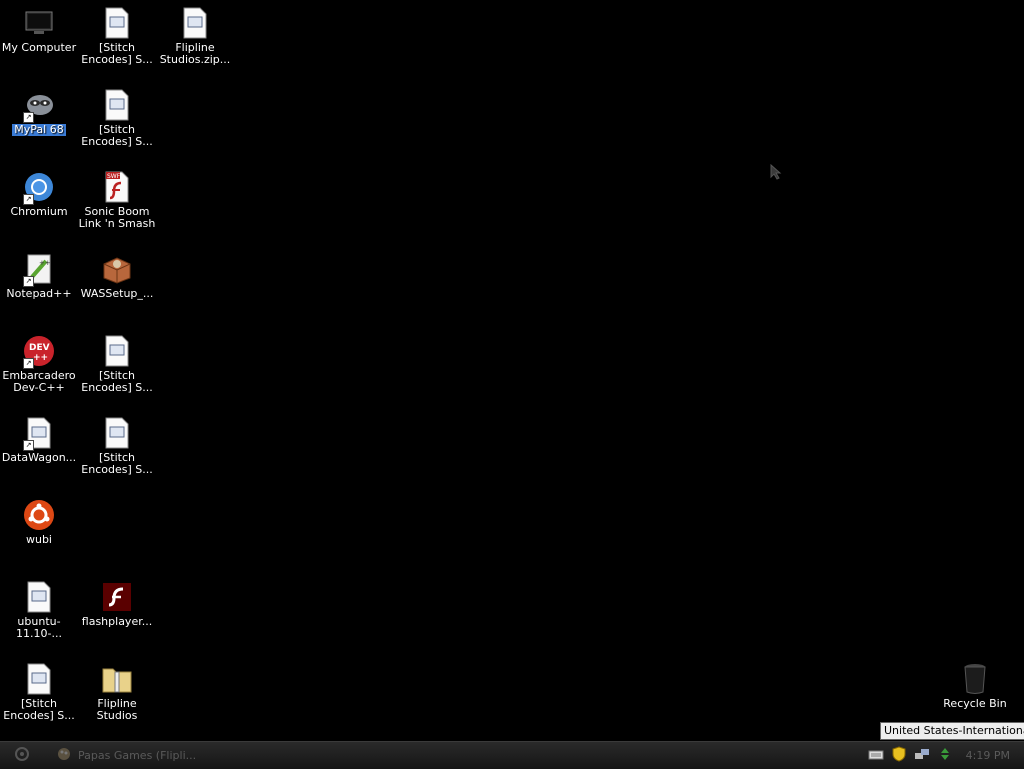 Image resolution: width=1024 pixels, height=769 pixels. I want to click on flash-player-icon, so click(117, 597).